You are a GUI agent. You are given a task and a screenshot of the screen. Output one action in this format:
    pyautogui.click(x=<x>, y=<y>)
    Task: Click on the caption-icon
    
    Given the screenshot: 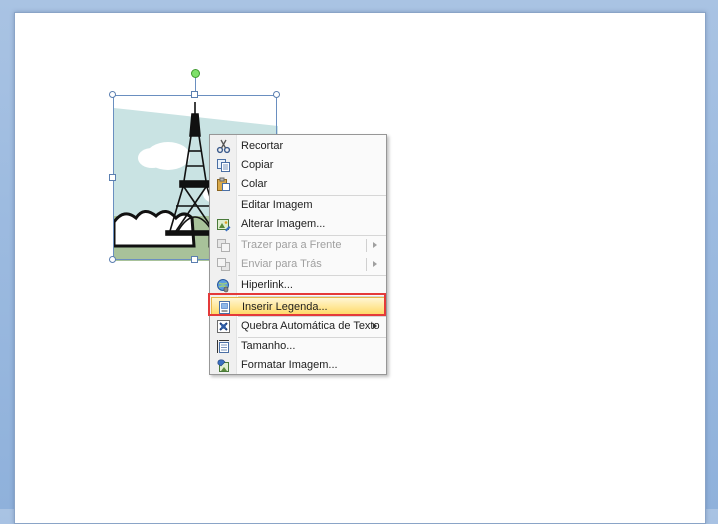 What is the action you would take?
    pyautogui.click(x=224, y=307)
    